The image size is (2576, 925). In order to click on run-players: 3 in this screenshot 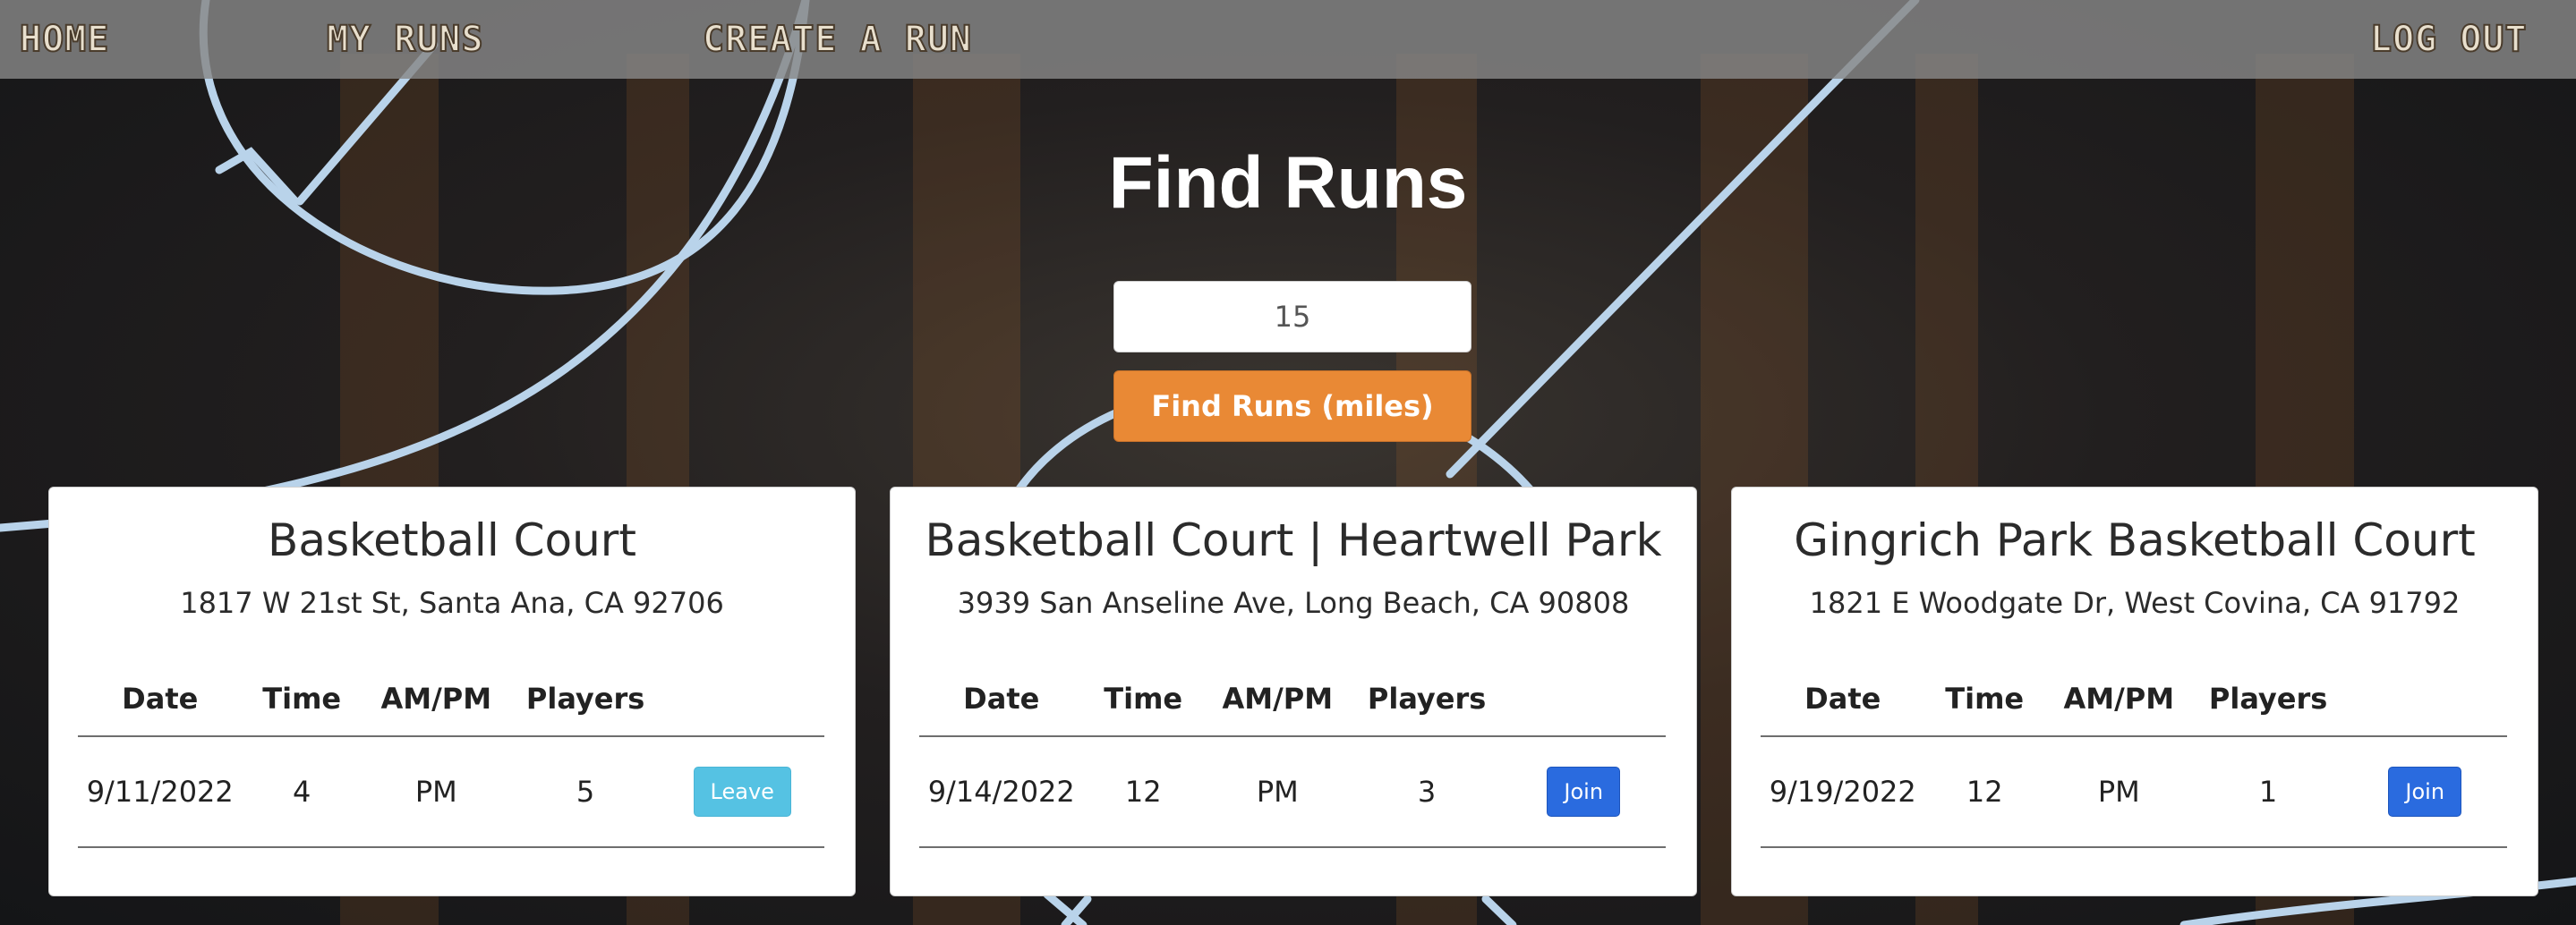, I will do `click(1427, 792)`.